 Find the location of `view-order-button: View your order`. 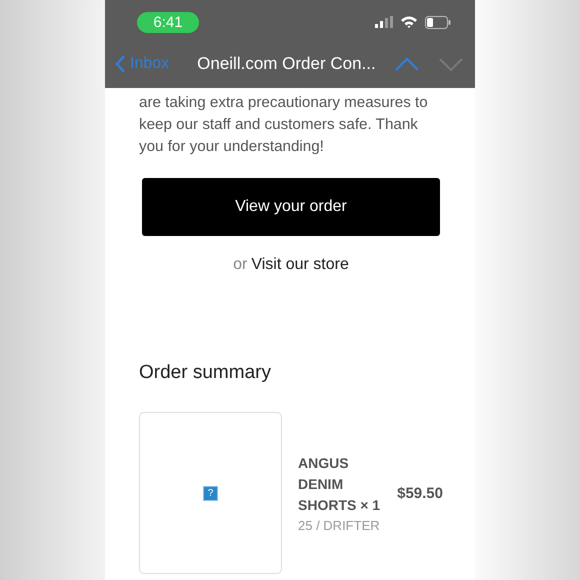

view-order-button: View your order is located at coordinates (291, 207).